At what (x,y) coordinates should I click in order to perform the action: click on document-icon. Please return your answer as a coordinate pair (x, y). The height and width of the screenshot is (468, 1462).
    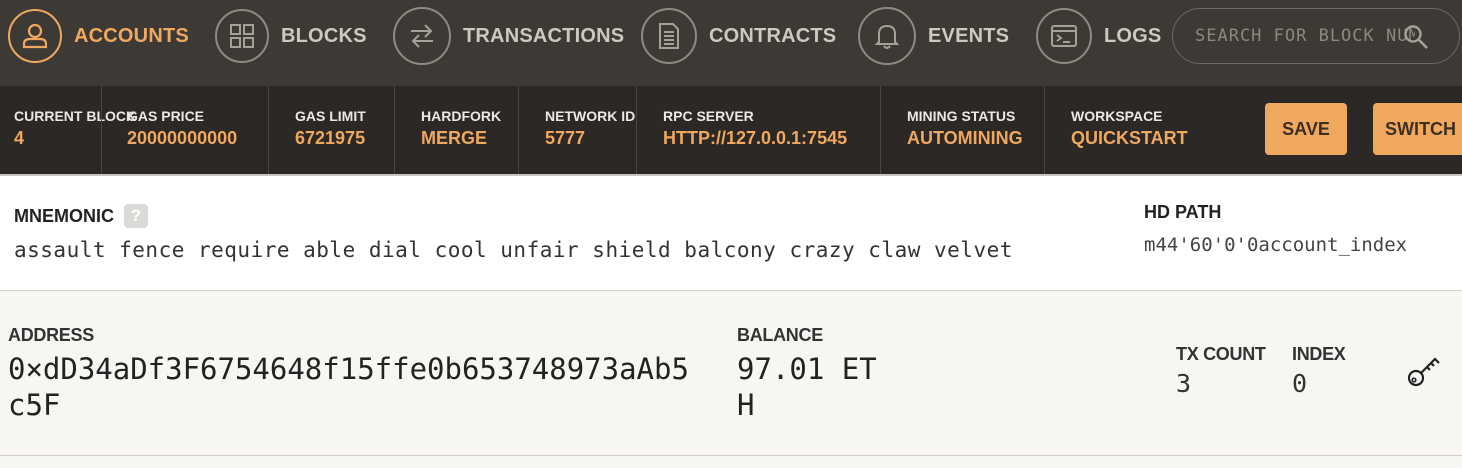
    Looking at the image, I should click on (669, 36).